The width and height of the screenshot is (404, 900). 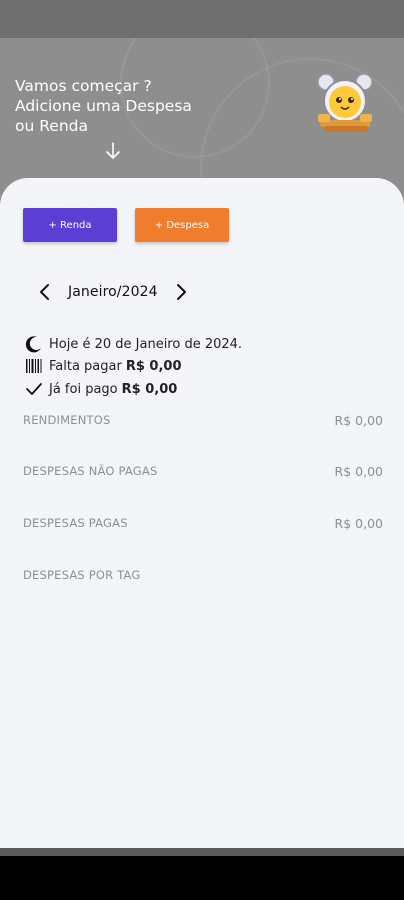 I want to click on to-pay-value: R$ 0,00, so click(x=153, y=366).